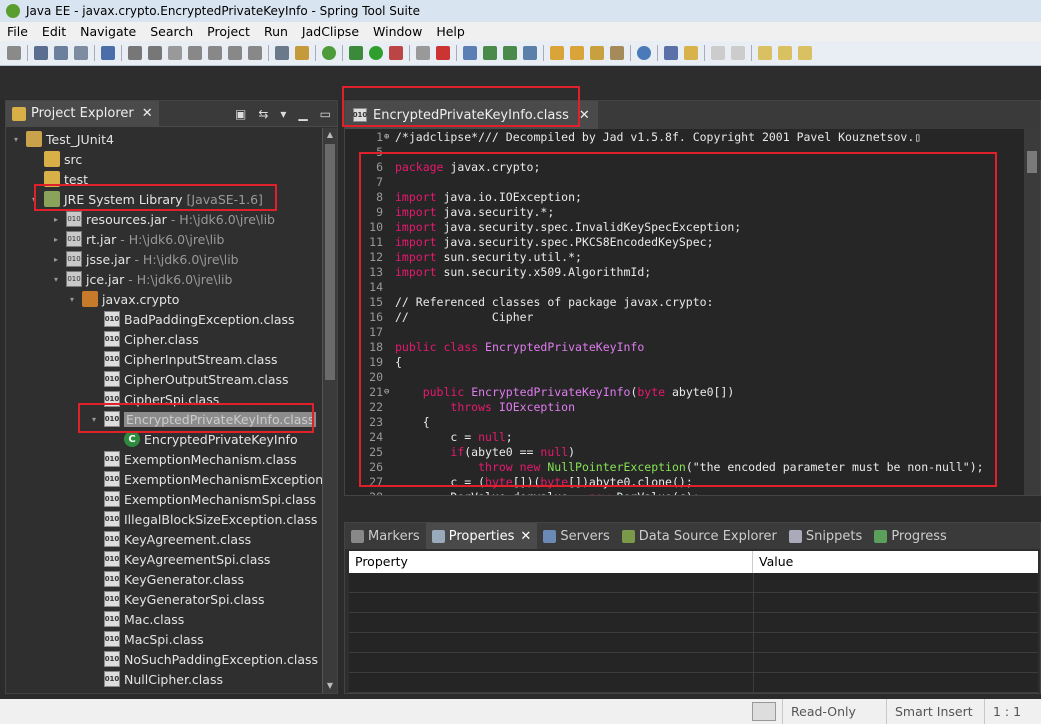 Image resolution: width=1041 pixels, height=724 pixels. Describe the element at coordinates (205, 439) in the screenshot. I see `tree-item: C EncryptedPrivateKeyInfo` at that location.